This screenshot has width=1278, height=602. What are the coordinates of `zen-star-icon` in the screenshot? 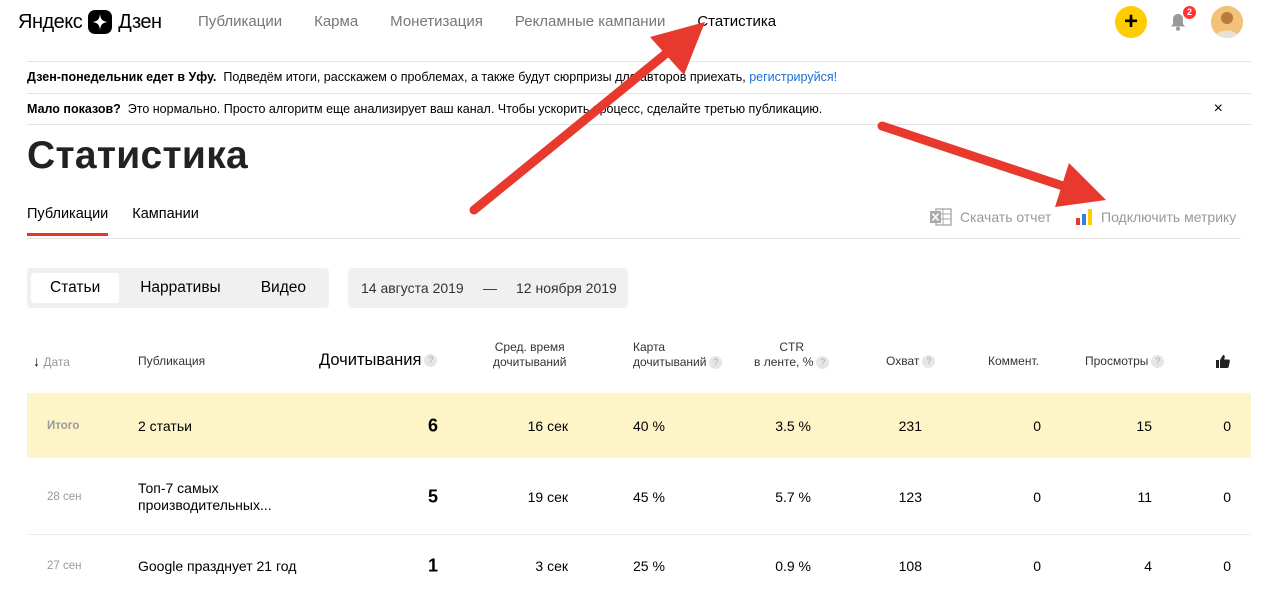 It's located at (100, 22).